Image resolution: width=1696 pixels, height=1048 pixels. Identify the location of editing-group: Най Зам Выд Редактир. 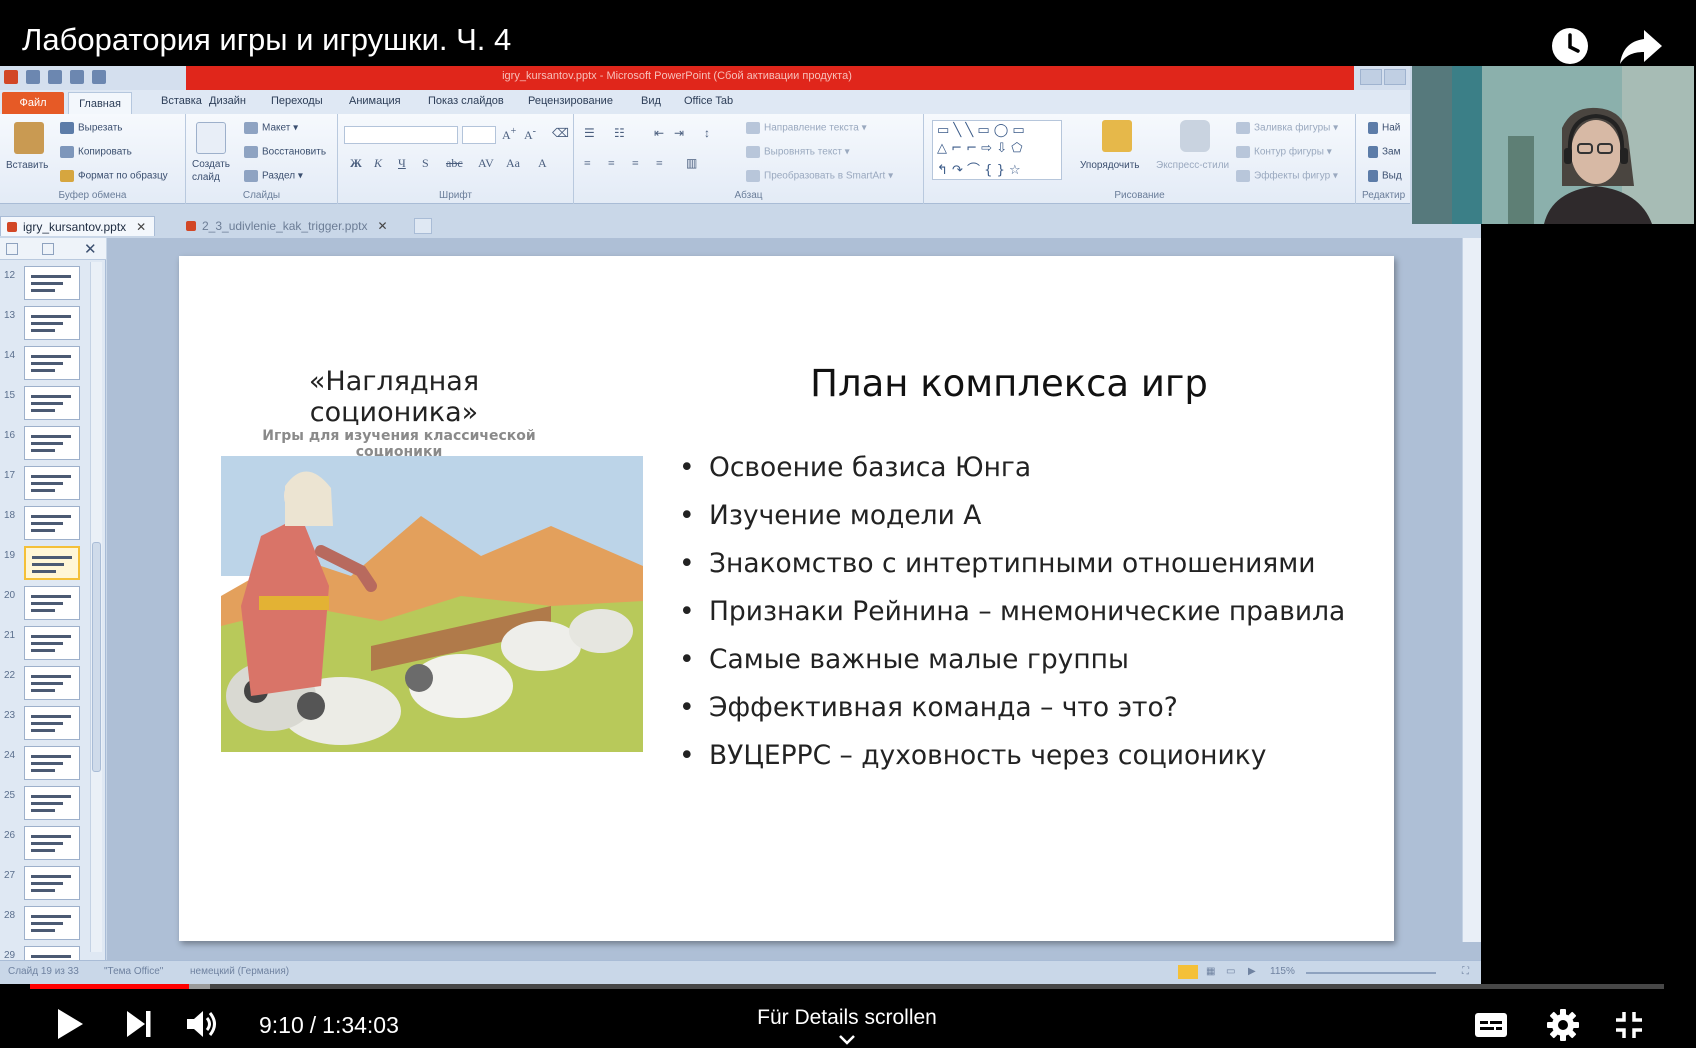
(1386, 159).